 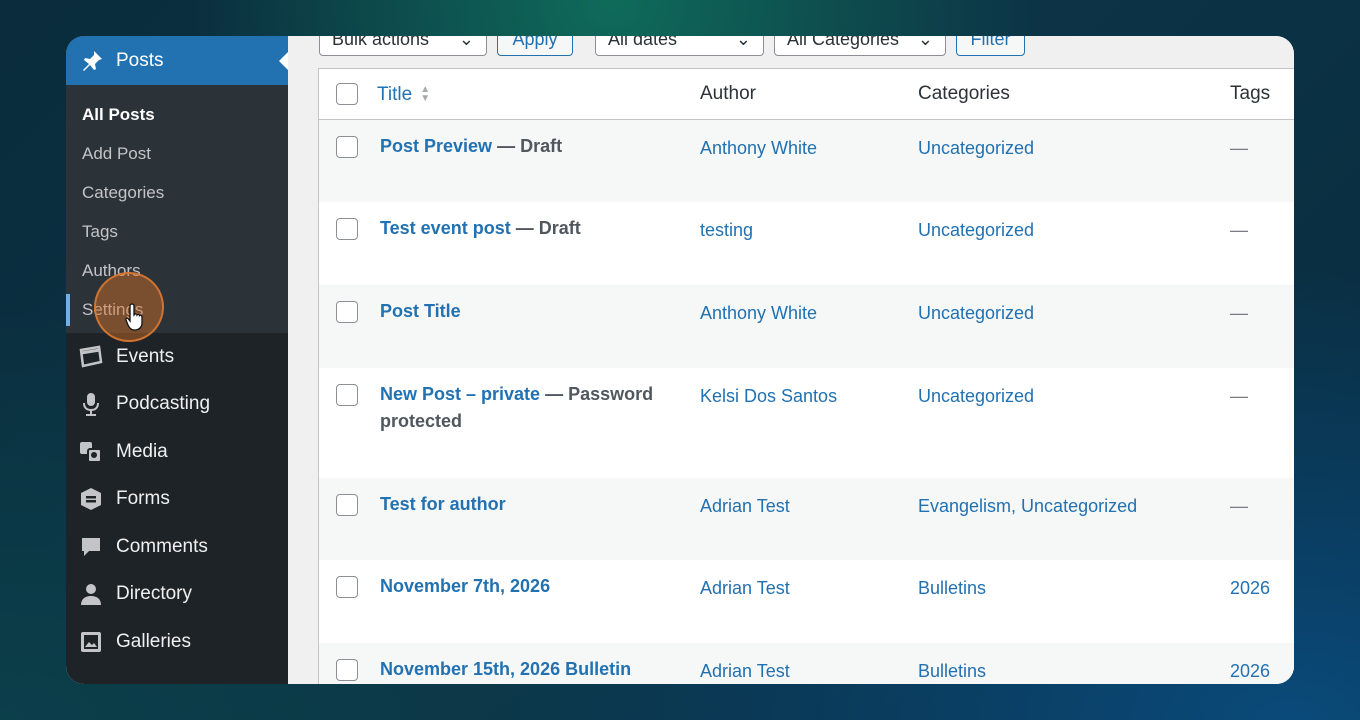 I want to click on bulk-actions-select: Bulk actions ⌄, so click(x=403, y=46).